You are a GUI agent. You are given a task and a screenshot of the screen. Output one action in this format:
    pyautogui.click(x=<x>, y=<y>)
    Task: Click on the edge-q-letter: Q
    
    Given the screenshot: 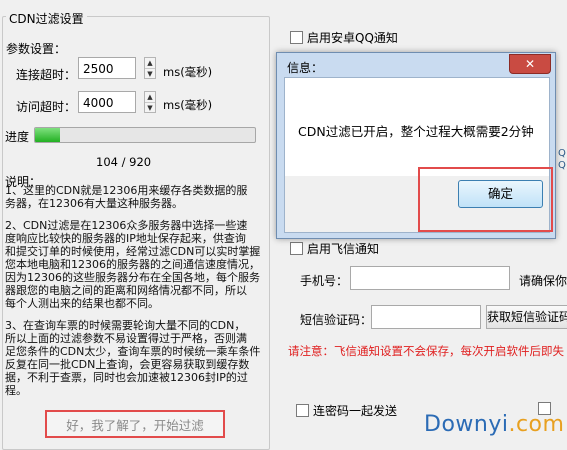 What is the action you would take?
    pyautogui.click(x=562, y=153)
    